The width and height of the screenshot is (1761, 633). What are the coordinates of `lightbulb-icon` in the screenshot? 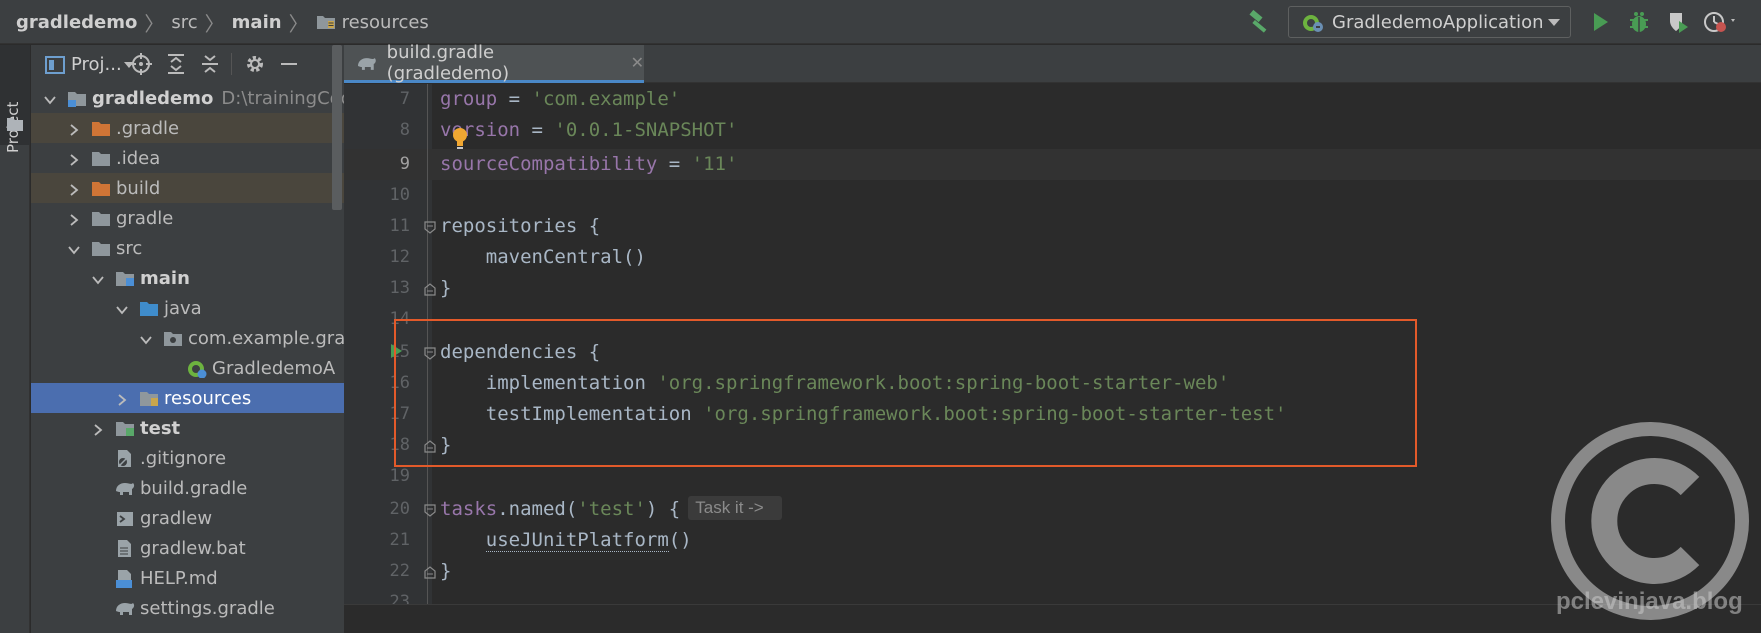 It's located at (460, 139).